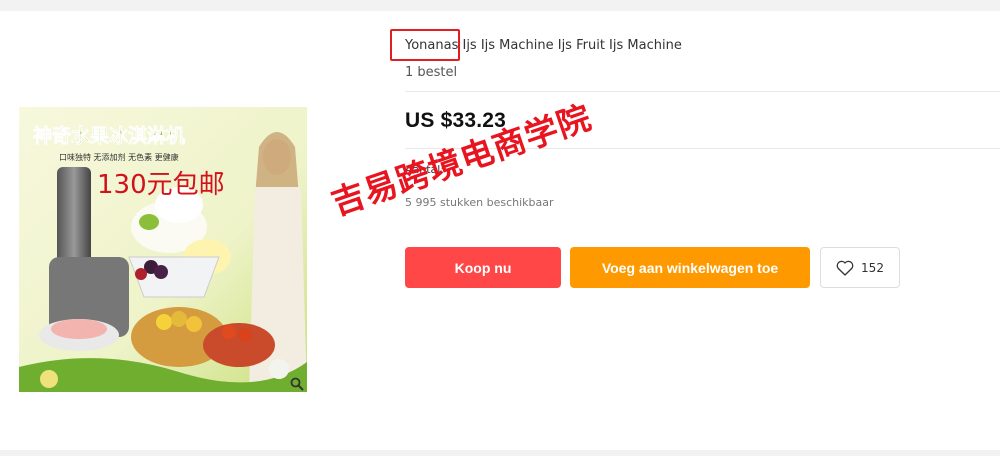 This screenshot has width=1000, height=456. Describe the element at coordinates (860, 267) in the screenshot. I see `wishlist-button: 152` at that location.